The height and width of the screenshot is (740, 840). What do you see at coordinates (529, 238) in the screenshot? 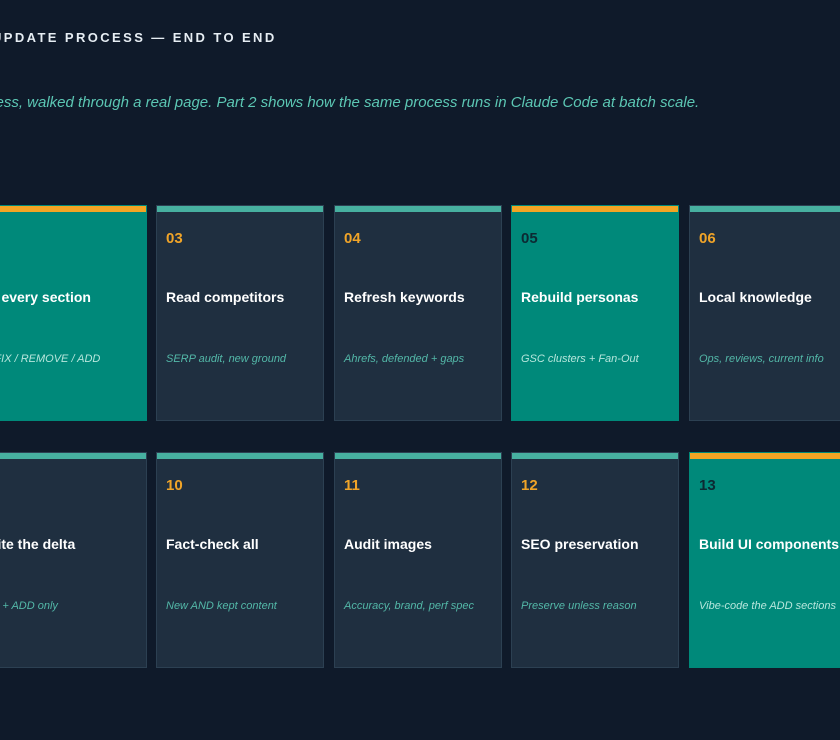
I see `step-number: 05` at bounding box center [529, 238].